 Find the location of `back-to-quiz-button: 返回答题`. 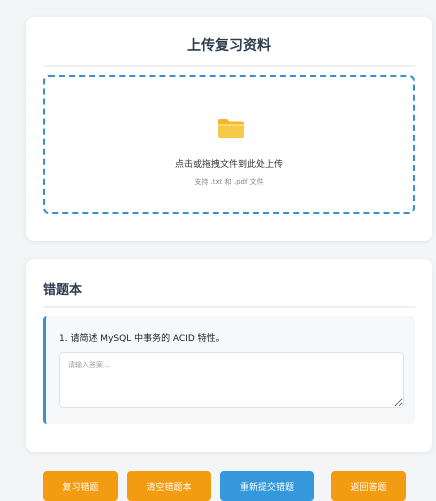

back-to-quiz-button: 返回答题 is located at coordinates (368, 486).